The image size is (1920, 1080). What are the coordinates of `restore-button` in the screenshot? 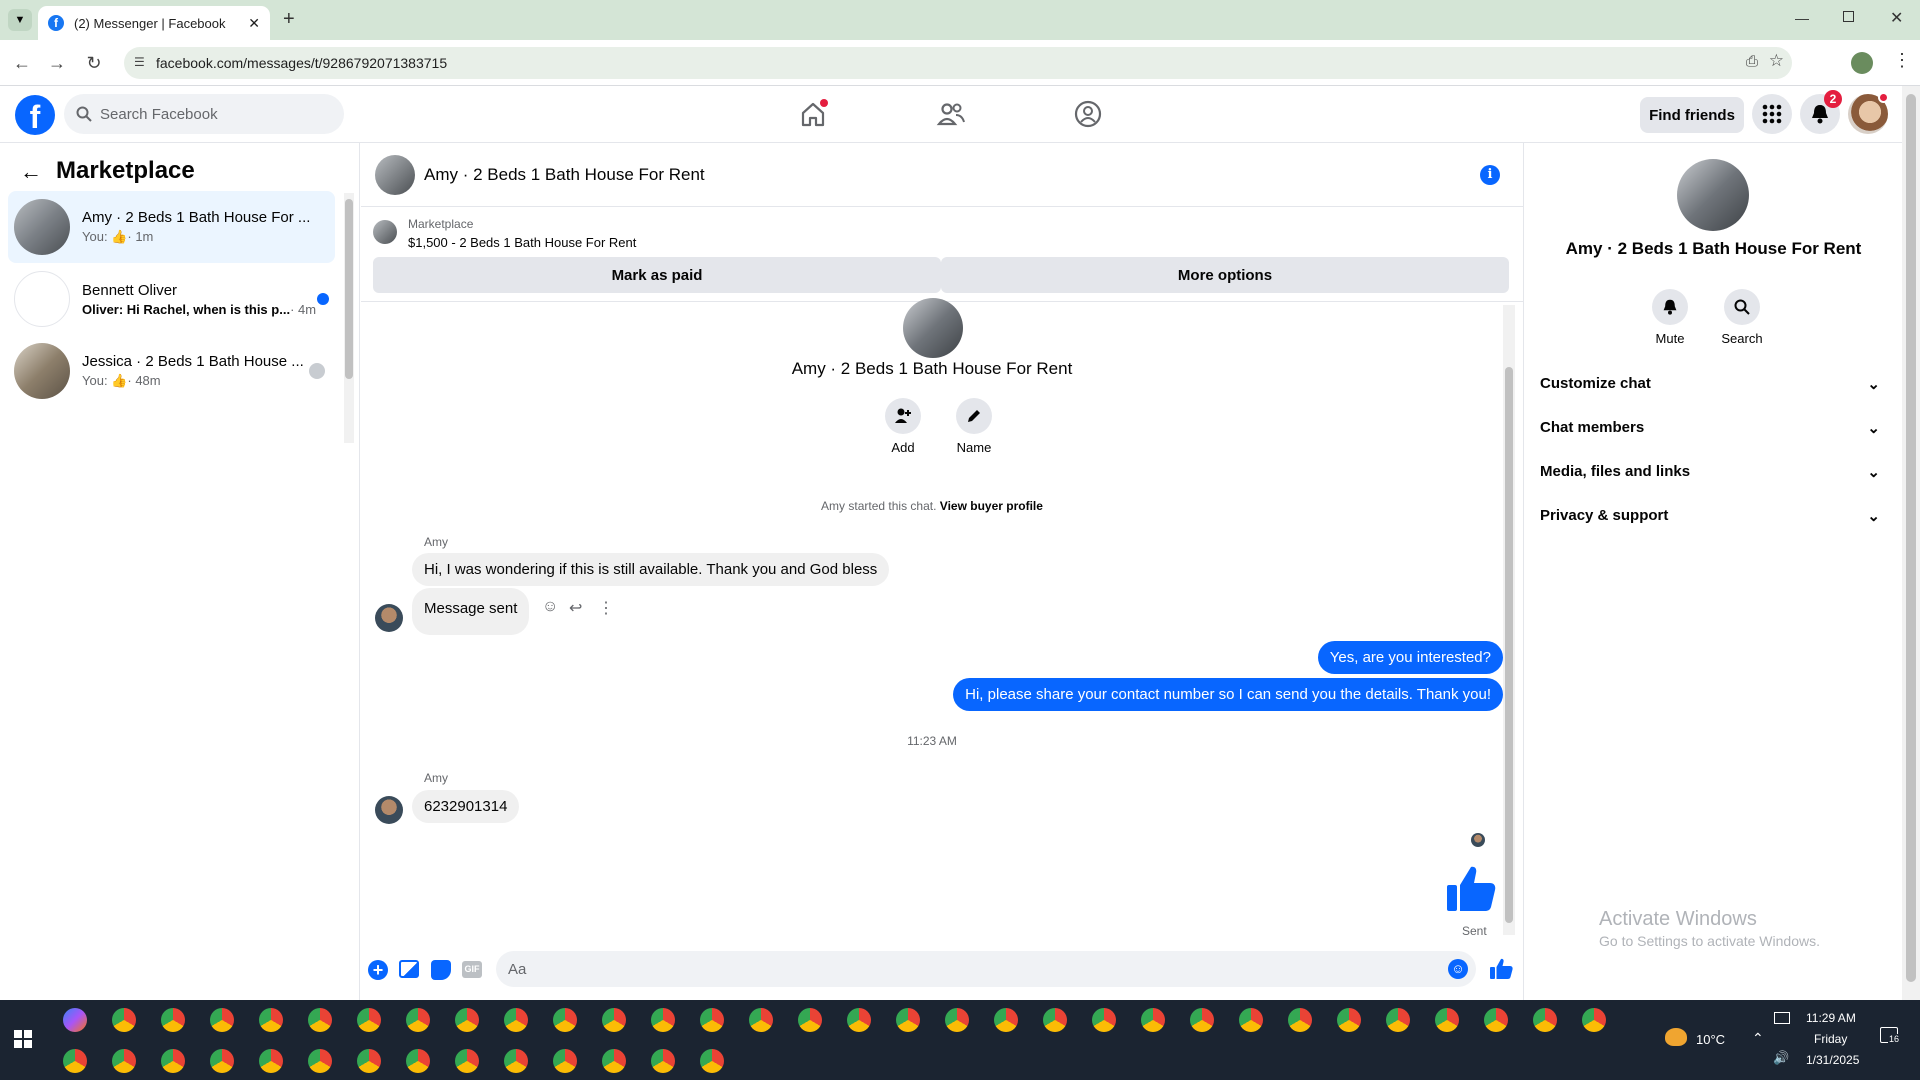 It's located at (1848, 16).